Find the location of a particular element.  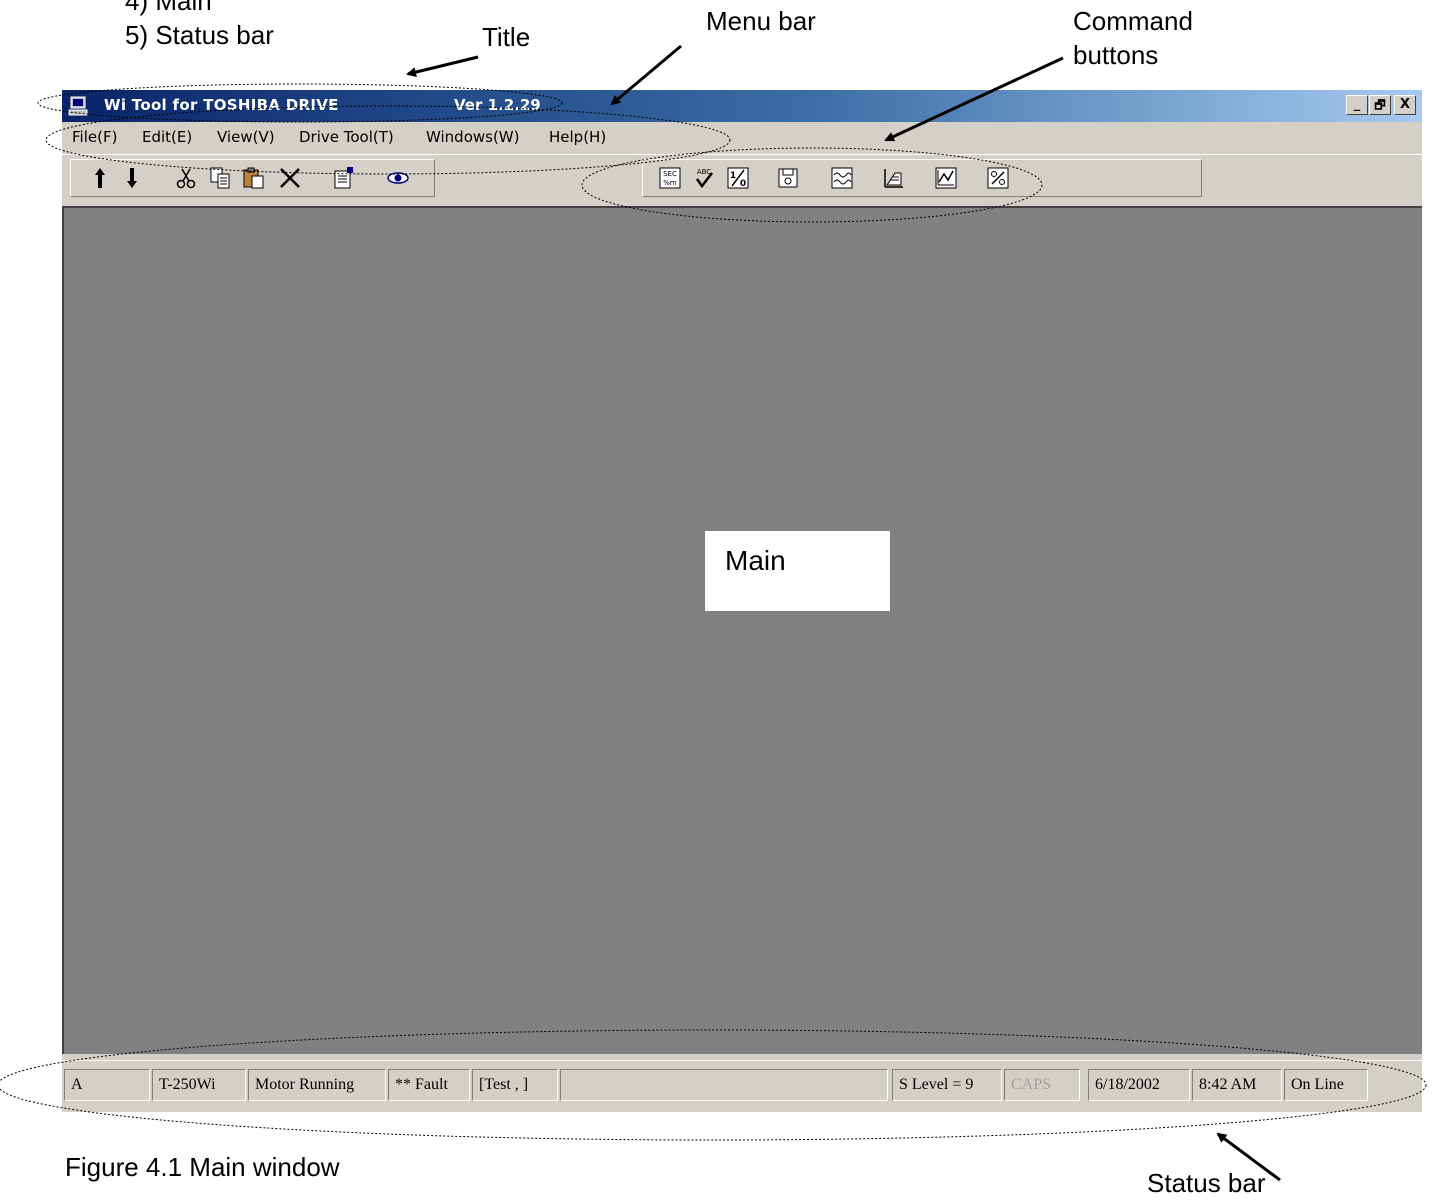

chart-icon is located at coordinates (894, 178).